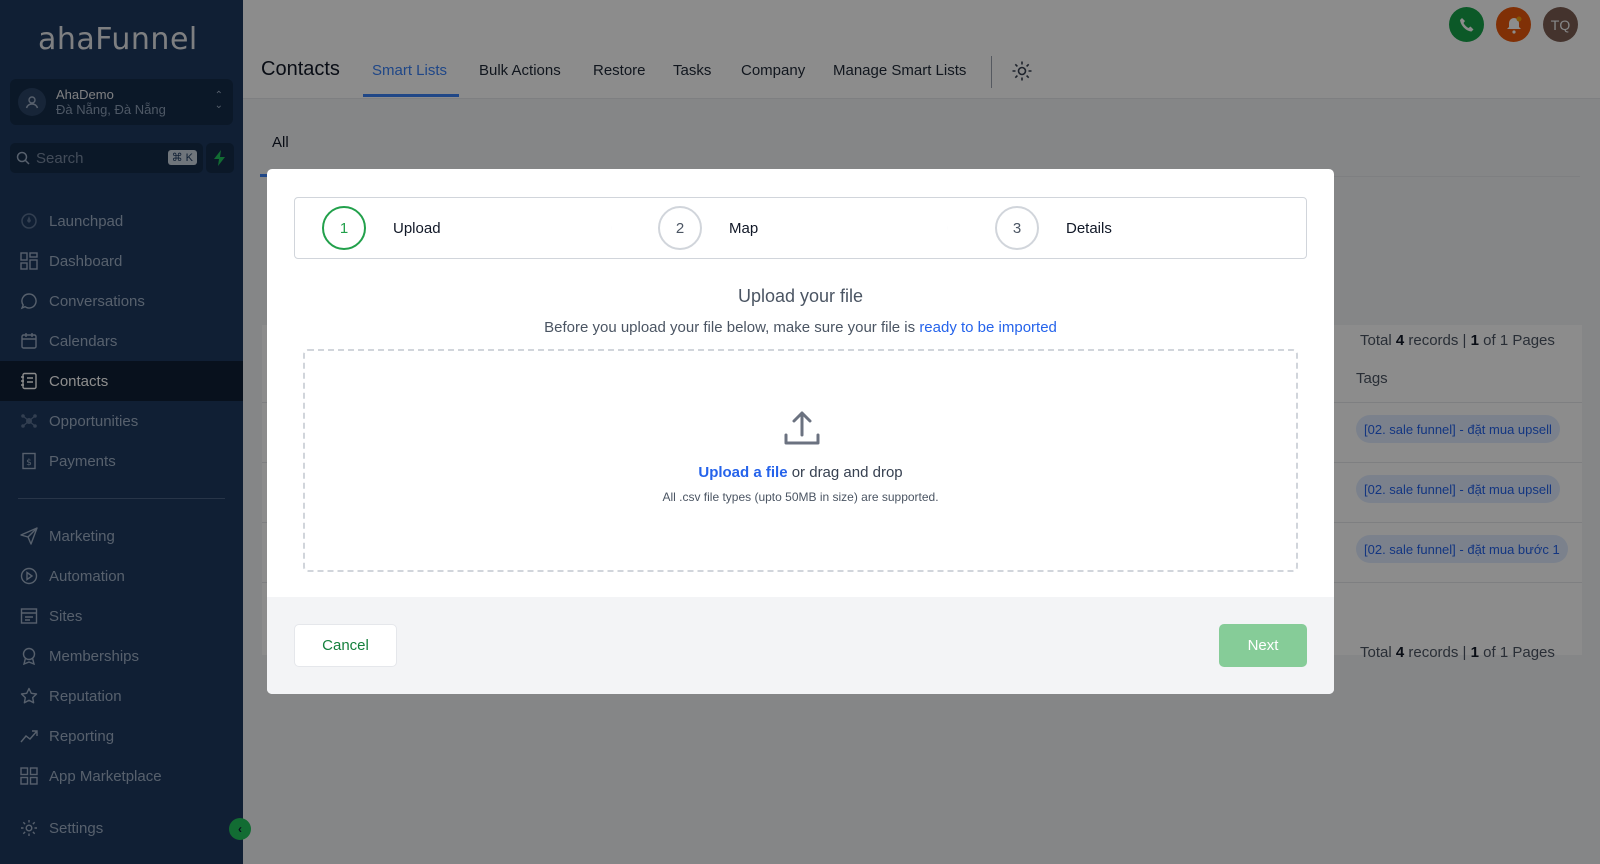 This screenshot has height=864, width=1600. Describe the element at coordinates (1089, 228) in the screenshot. I see `step-label: Details` at that location.